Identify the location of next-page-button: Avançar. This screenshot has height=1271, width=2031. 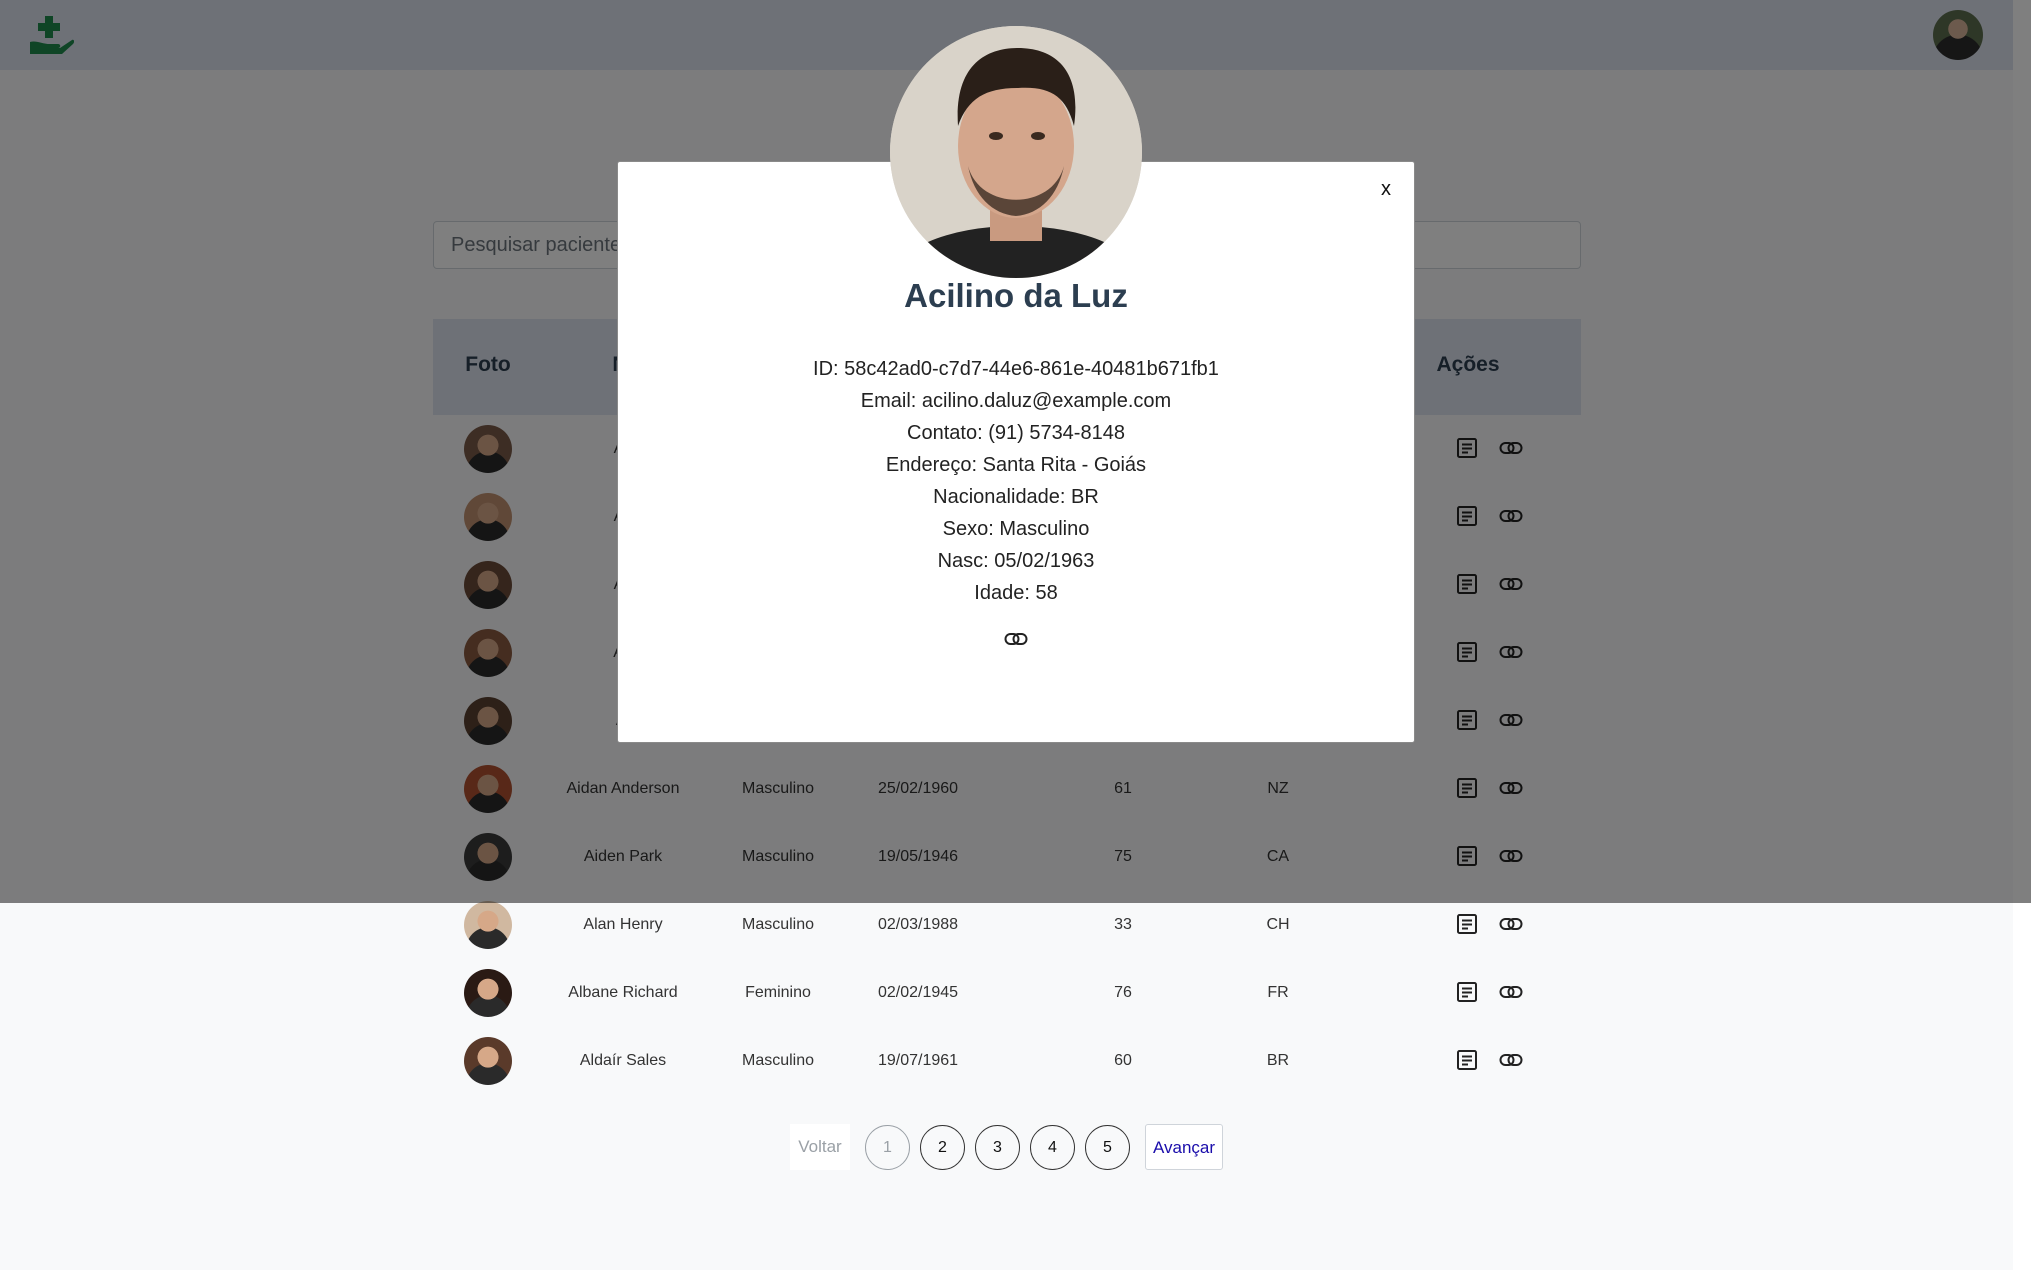
(1184, 1147).